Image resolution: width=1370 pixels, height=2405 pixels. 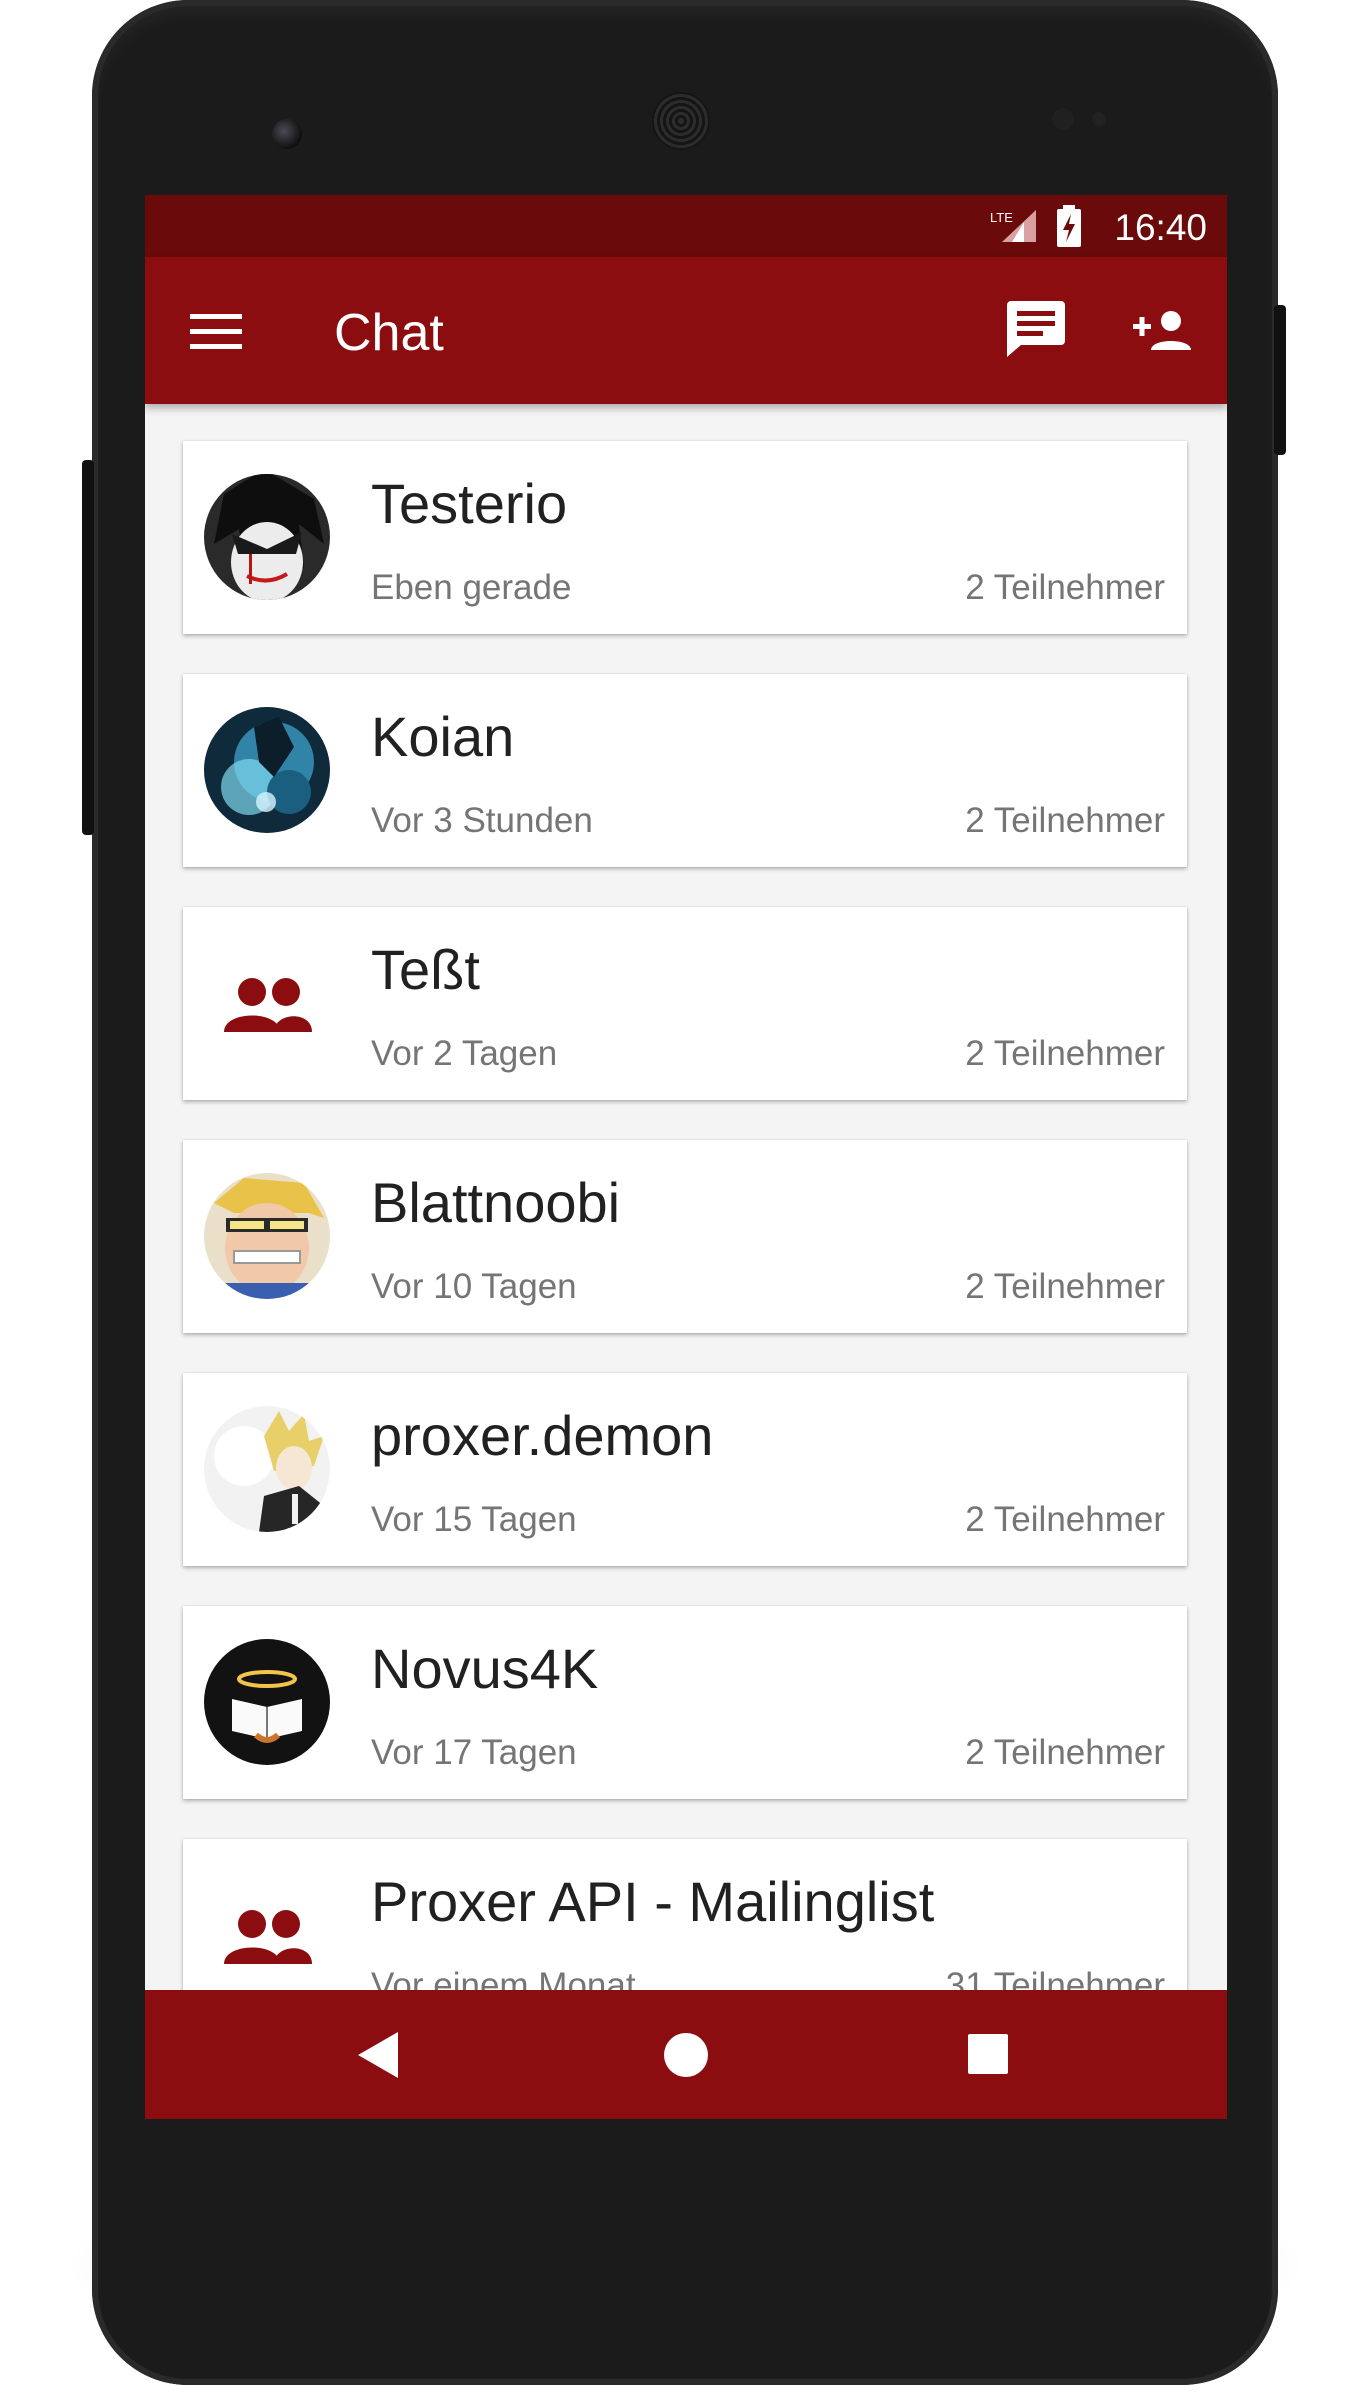 I want to click on page-title: Chat, so click(x=389, y=333).